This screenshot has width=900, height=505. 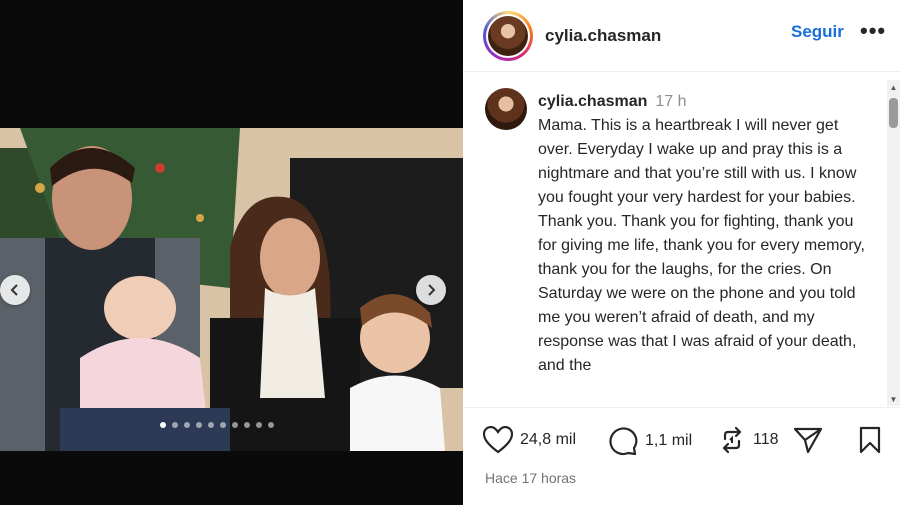 What do you see at coordinates (671, 101) in the screenshot?
I see `comment-time: 17 h` at bounding box center [671, 101].